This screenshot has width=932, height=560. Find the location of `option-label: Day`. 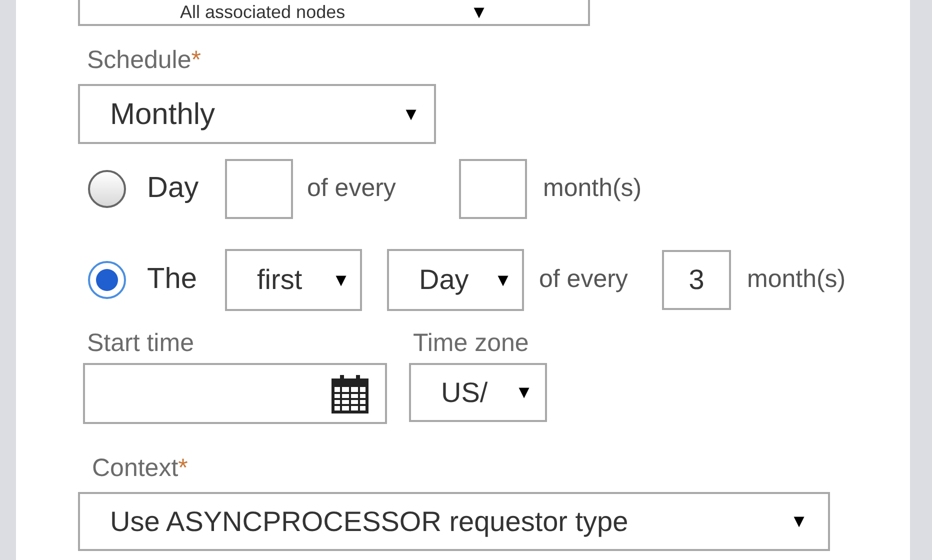

option-label: Day is located at coordinates (173, 188).